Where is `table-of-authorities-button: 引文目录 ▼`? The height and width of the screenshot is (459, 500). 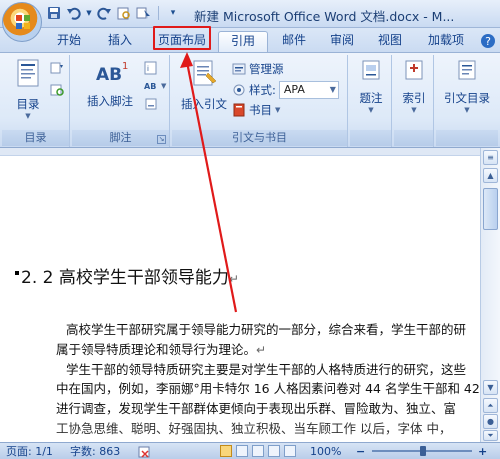 table-of-authorities-button: 引文目录 ▼ is located at coordinates (467, 86).